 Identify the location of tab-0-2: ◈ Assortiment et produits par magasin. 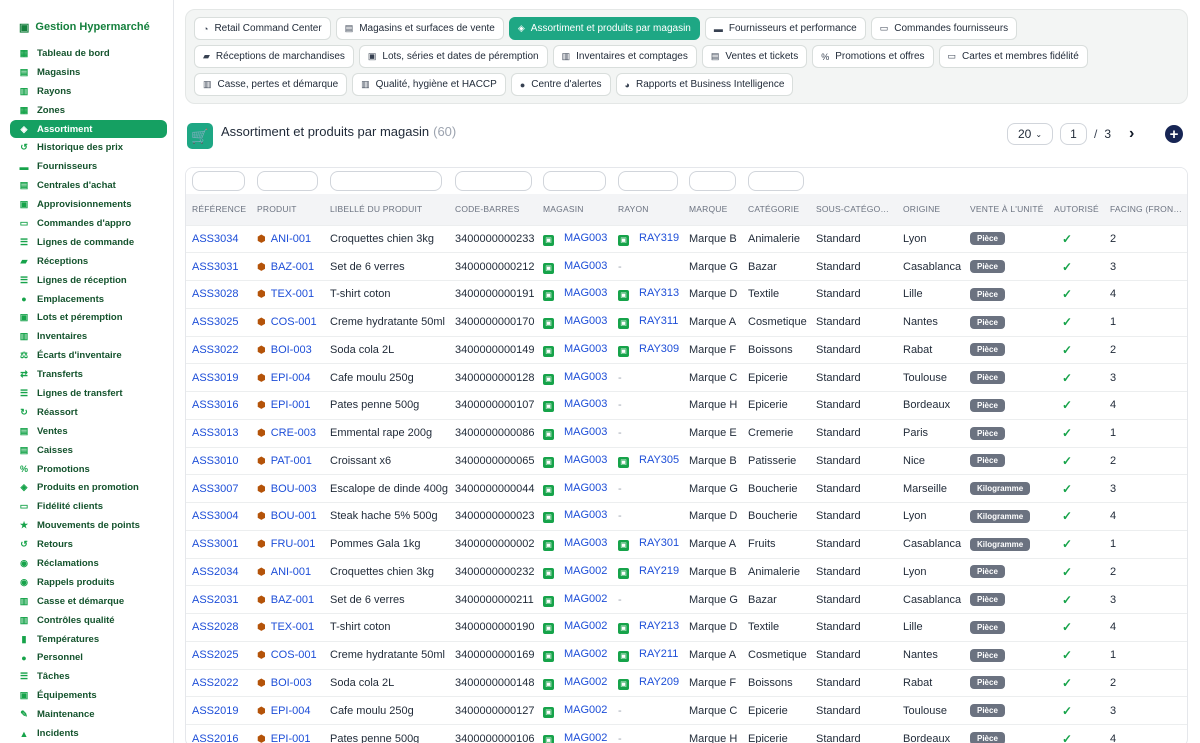
(604, 28).